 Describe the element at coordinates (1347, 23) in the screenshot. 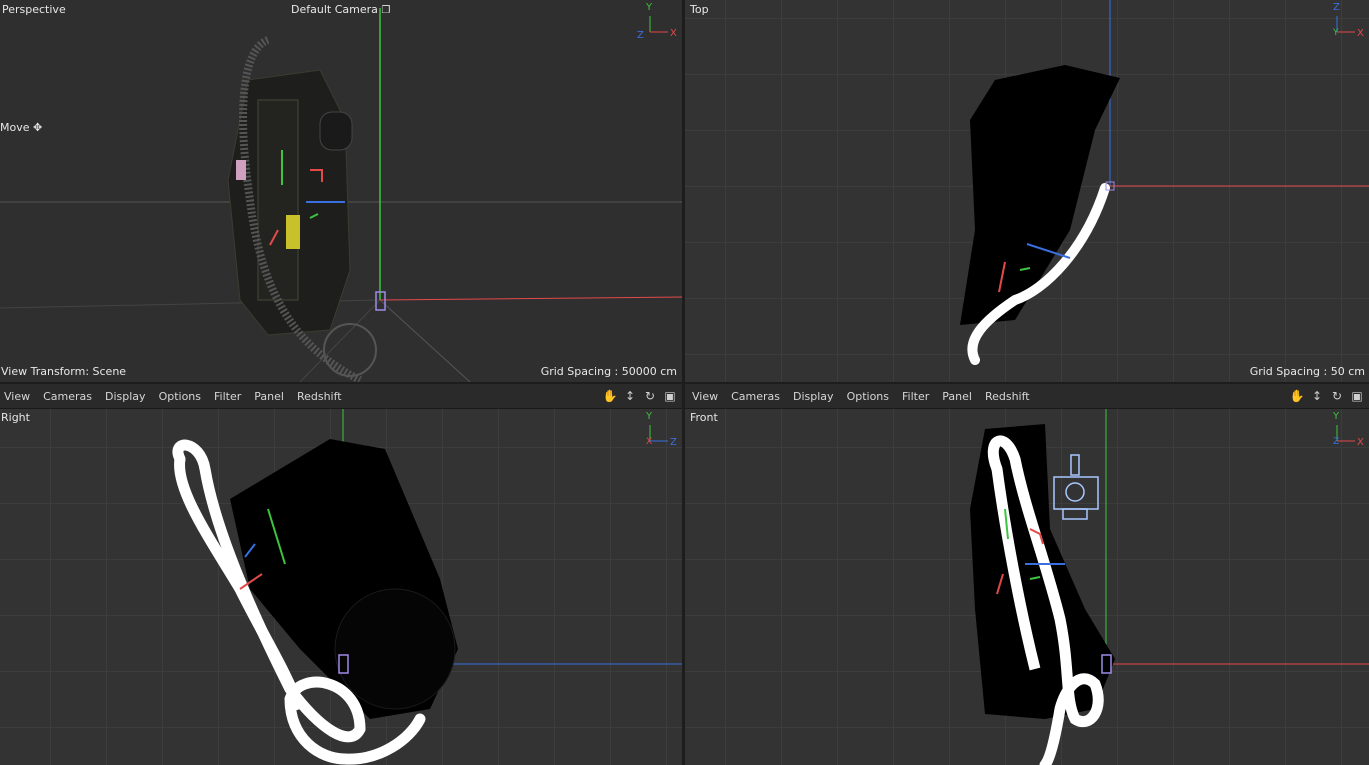

I see `axis-gizmo-icon: Z X Y` at that location.